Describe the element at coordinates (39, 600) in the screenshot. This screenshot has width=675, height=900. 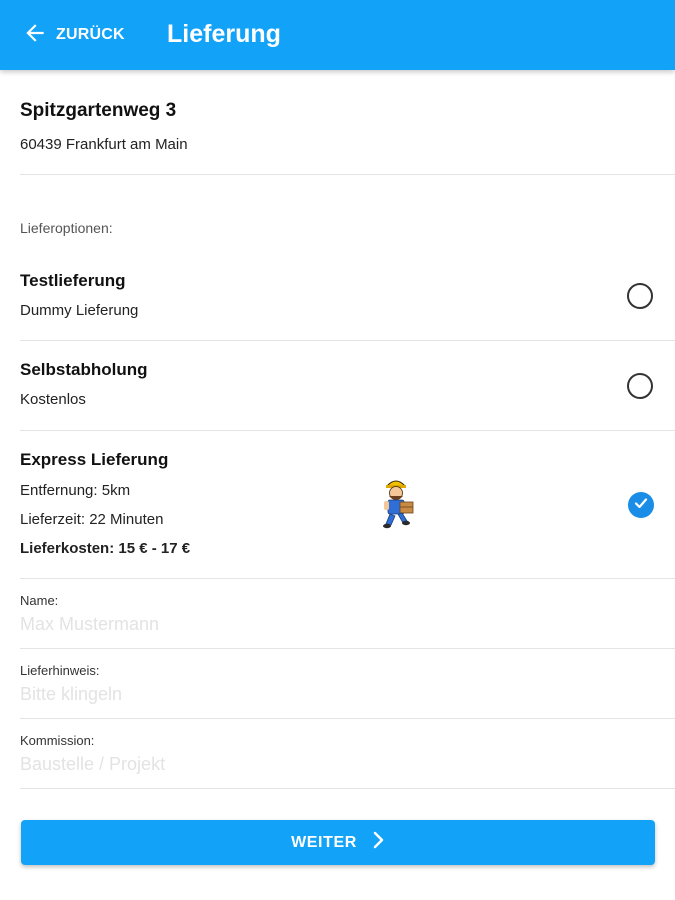
I see `name-label: Name:` at that location.